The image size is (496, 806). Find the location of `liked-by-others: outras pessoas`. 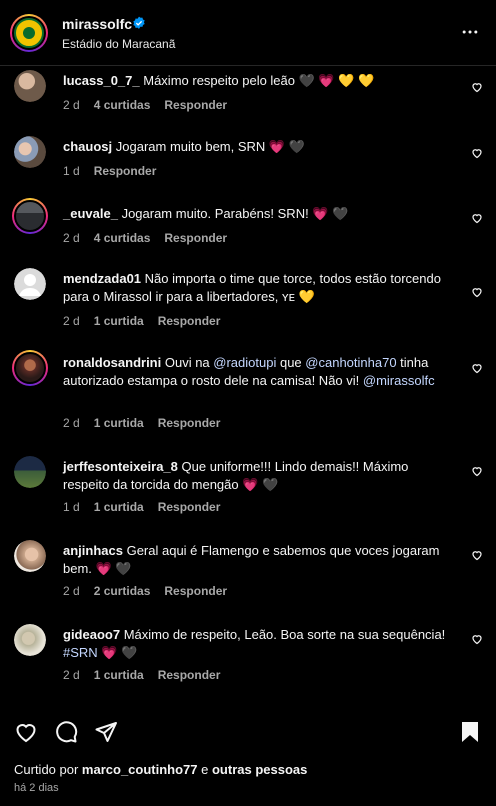

liked-by-others: outras pessoas is located at coordinates (259, 769).